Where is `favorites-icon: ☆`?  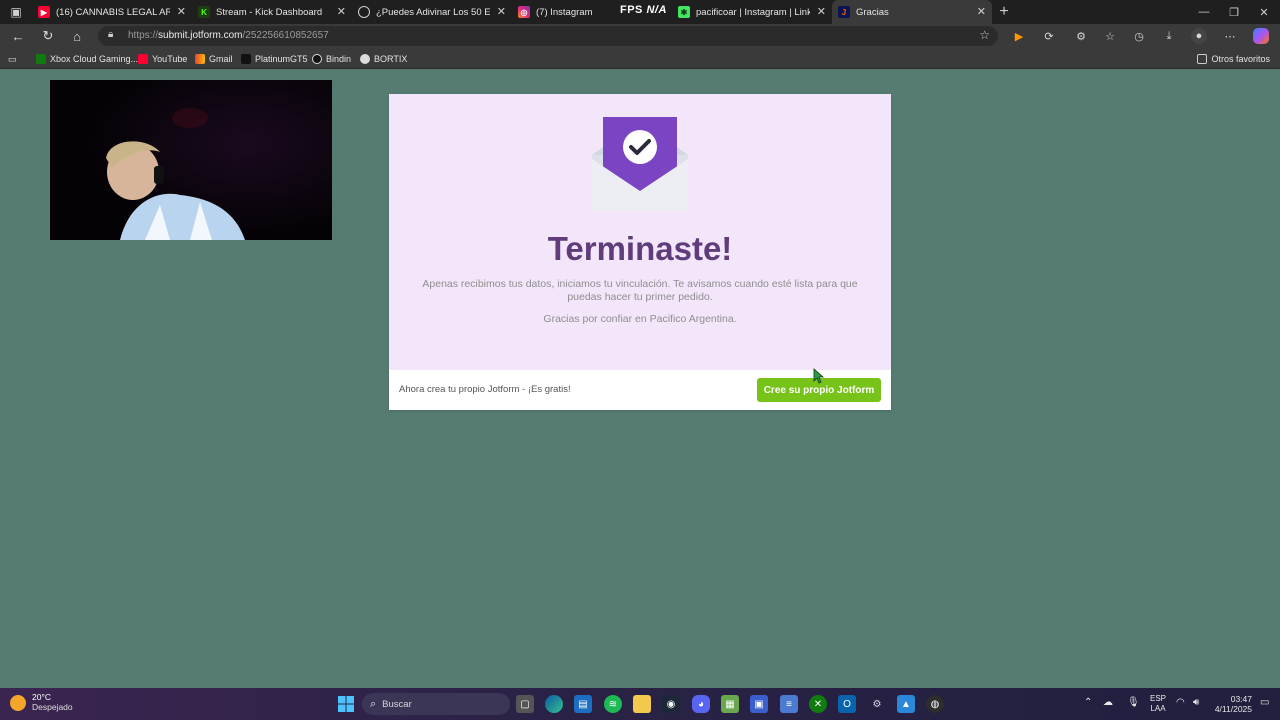 favorites-icon: ☆ is located at coordinates (1110, 36).